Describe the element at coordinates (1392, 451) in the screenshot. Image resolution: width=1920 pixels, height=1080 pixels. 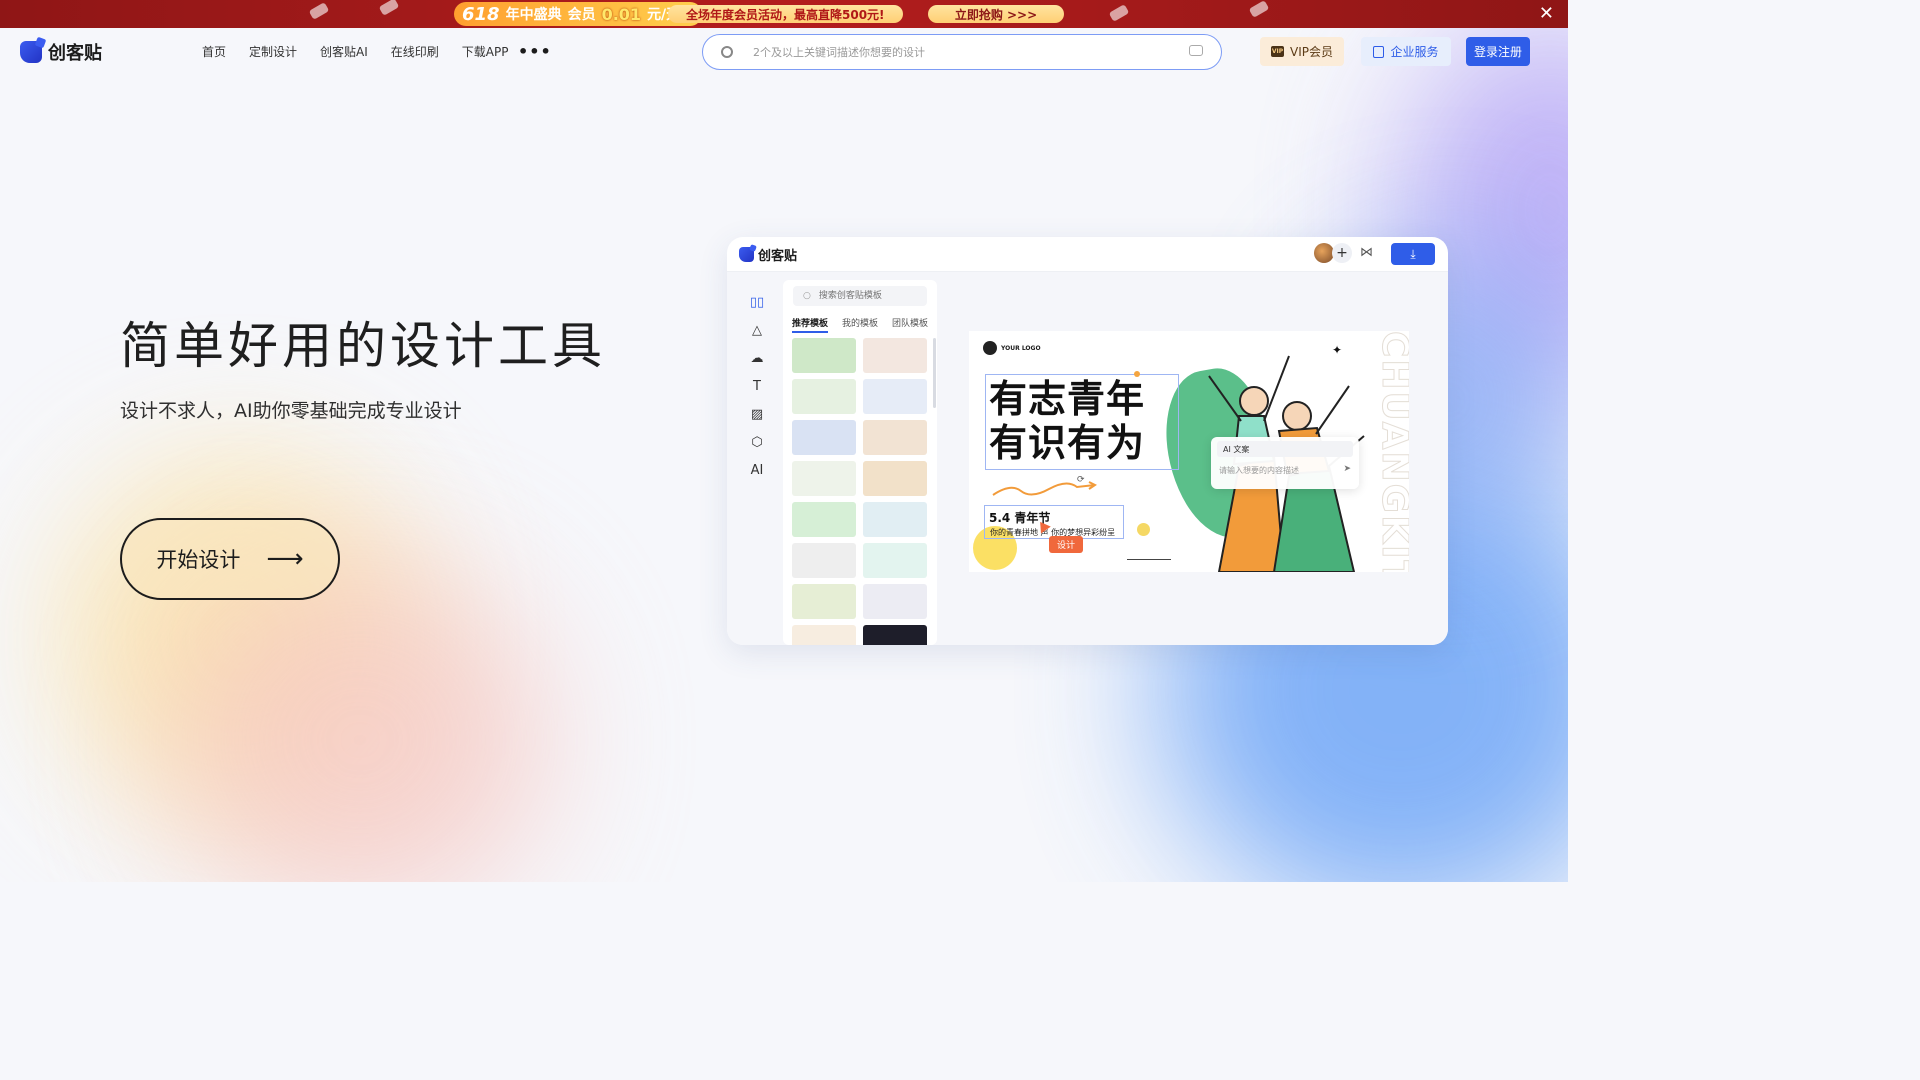
I see `vertical-brand-text: CHUANGKIT` at that location.